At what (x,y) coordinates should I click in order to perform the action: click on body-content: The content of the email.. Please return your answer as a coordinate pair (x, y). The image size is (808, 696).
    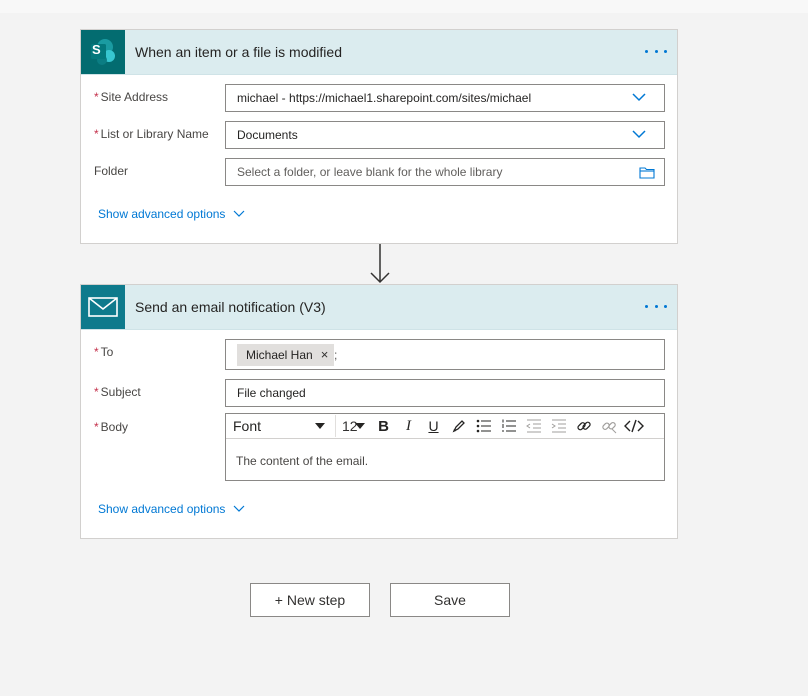
    Looking at the image, I should click on (302, 461).